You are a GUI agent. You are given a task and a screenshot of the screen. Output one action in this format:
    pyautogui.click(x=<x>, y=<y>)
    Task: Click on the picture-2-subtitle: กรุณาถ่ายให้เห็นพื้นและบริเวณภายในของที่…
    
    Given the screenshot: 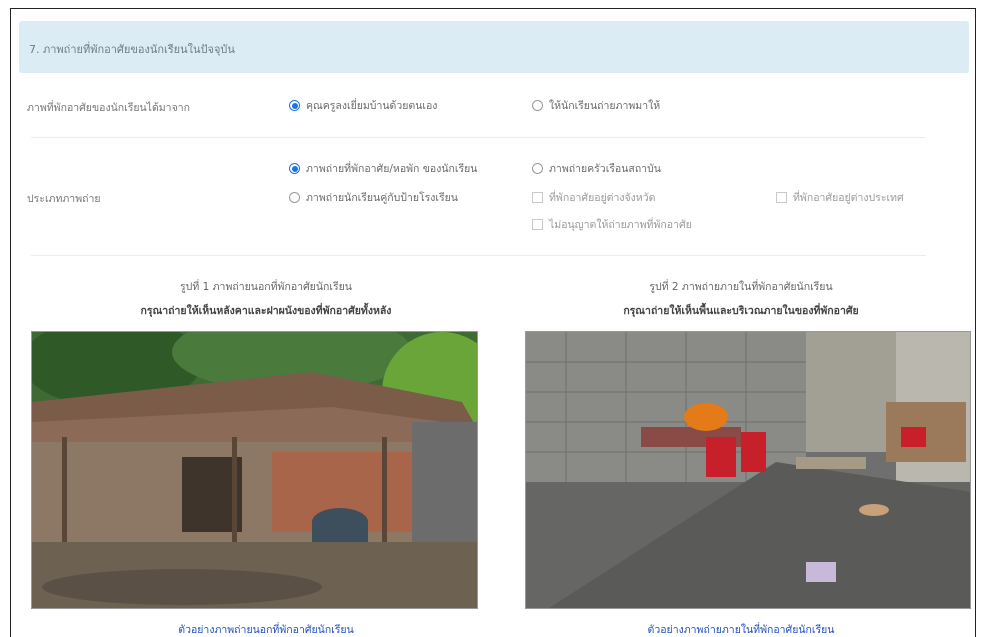 What is the action you would take?
    pyautogui.click(x=741, y=311)
    